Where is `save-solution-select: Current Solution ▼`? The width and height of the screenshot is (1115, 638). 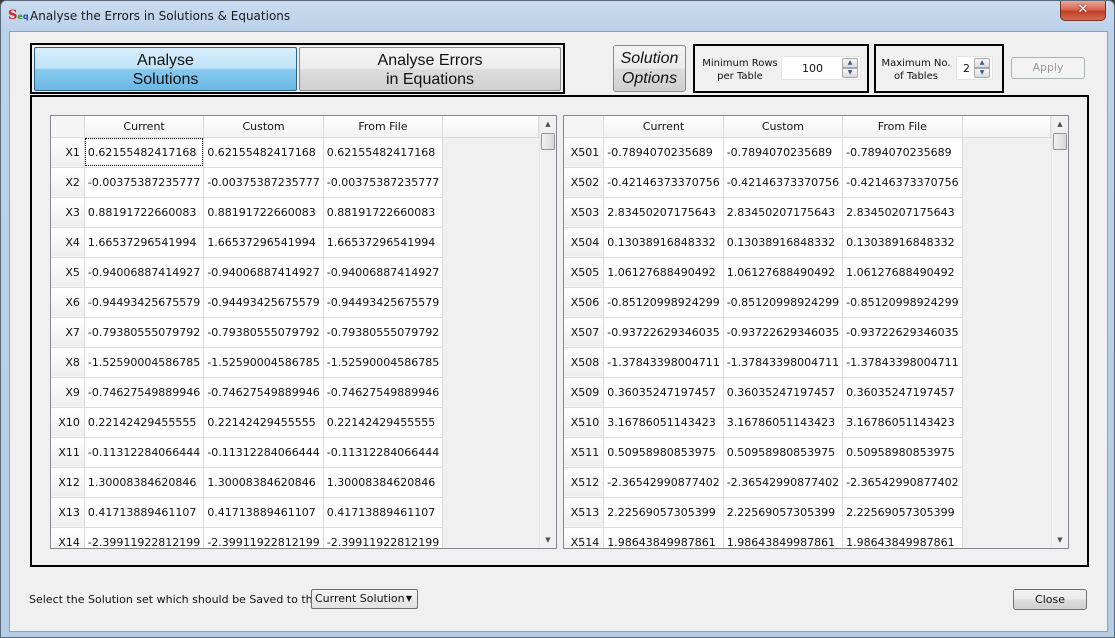 save-solution-select: Current Solution ▼ is located at coordinates (364, 599).